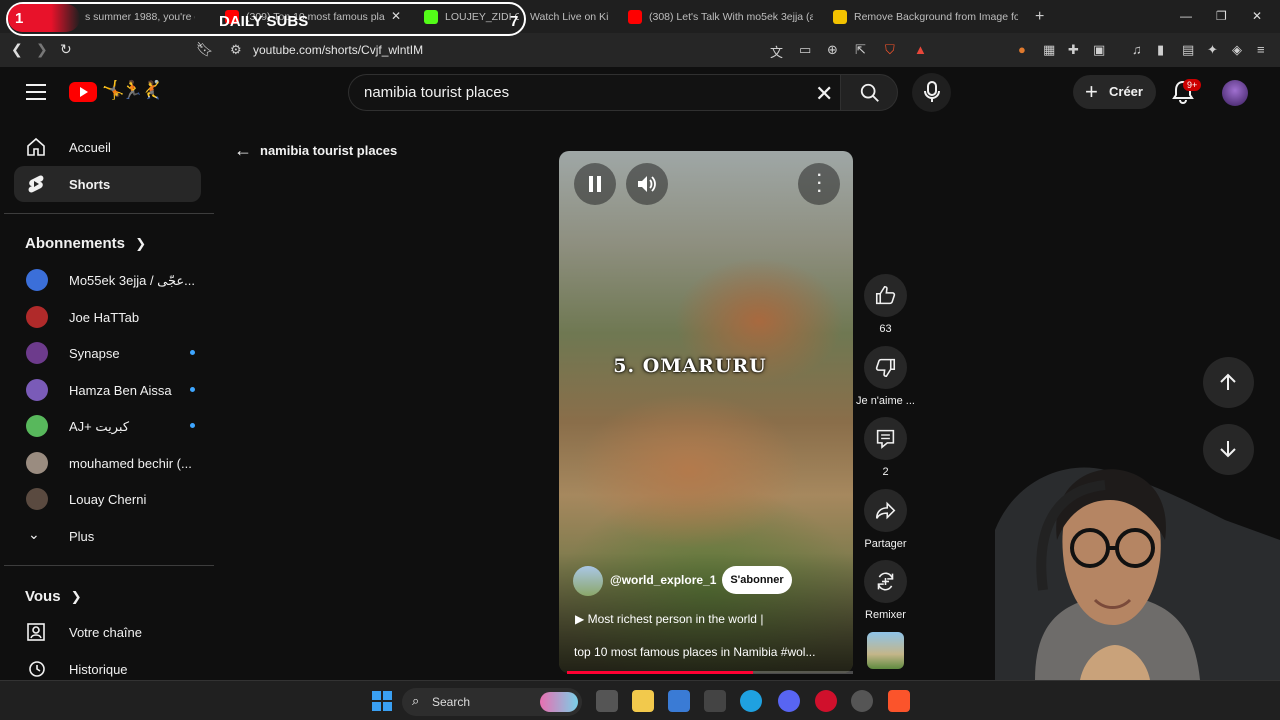 The width and height of the screenshot is (1280, 720). I want to click on guide-menu-icon, so click(36, 92).